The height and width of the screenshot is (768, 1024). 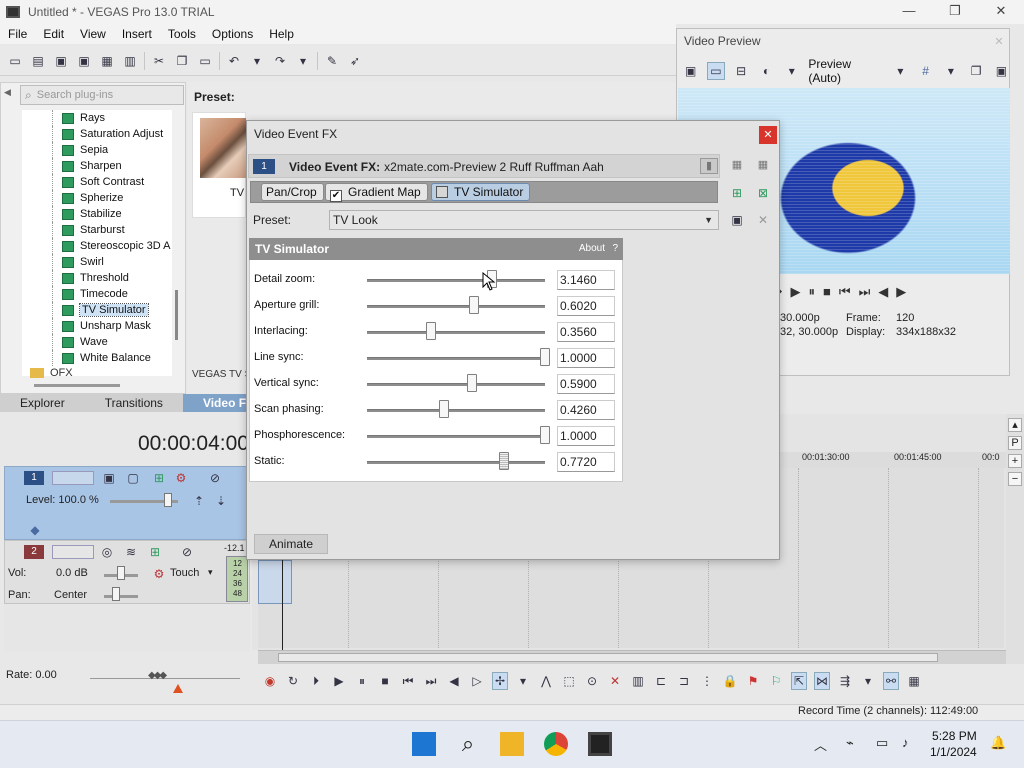 I want to click on stop-icon: ■, so click(x=385, y=681).